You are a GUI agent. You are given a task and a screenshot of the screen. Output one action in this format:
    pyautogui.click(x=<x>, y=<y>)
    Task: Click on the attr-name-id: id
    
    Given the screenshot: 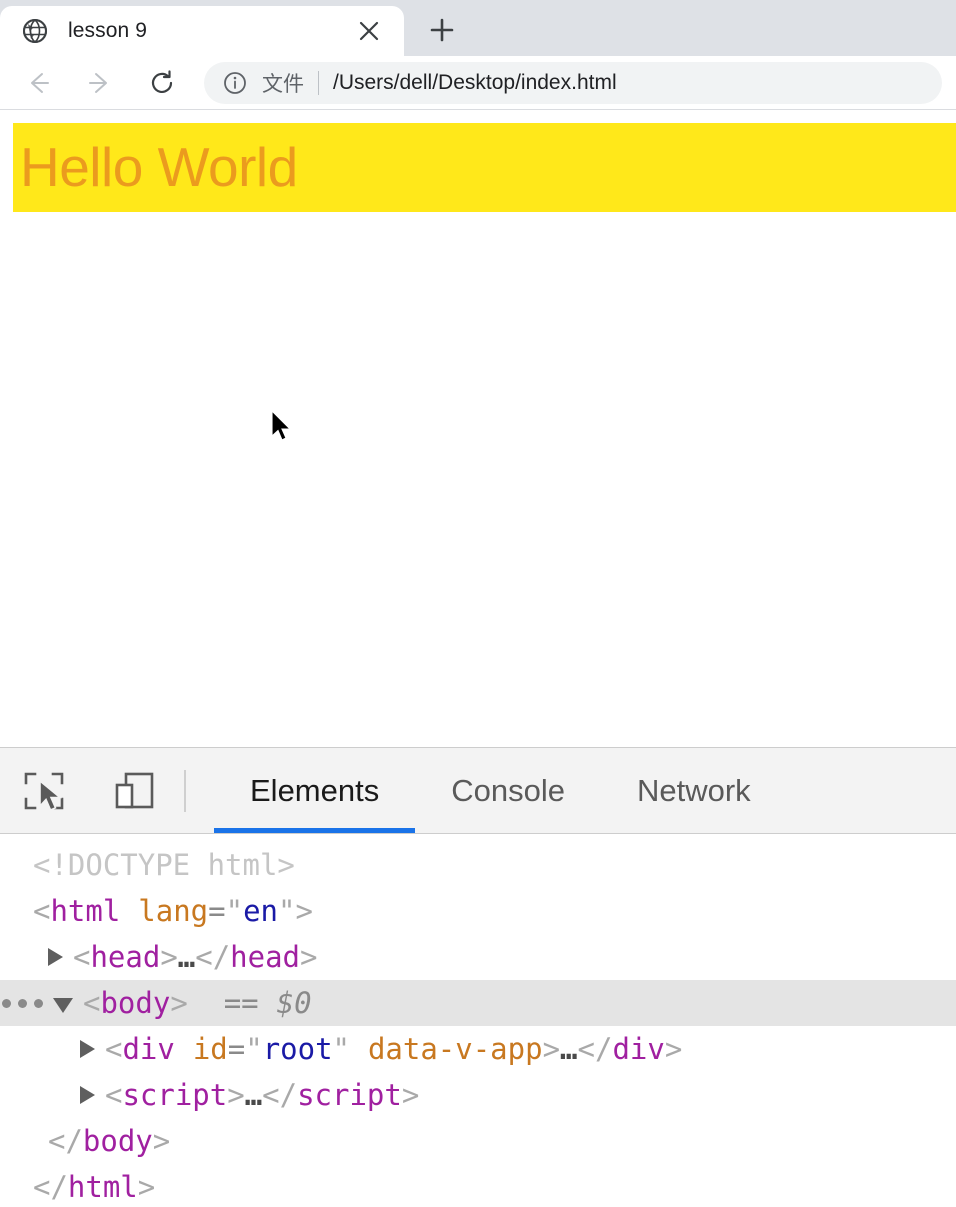 What is the action you would take?
    pyautogui.click(x=210, y=1049)
    